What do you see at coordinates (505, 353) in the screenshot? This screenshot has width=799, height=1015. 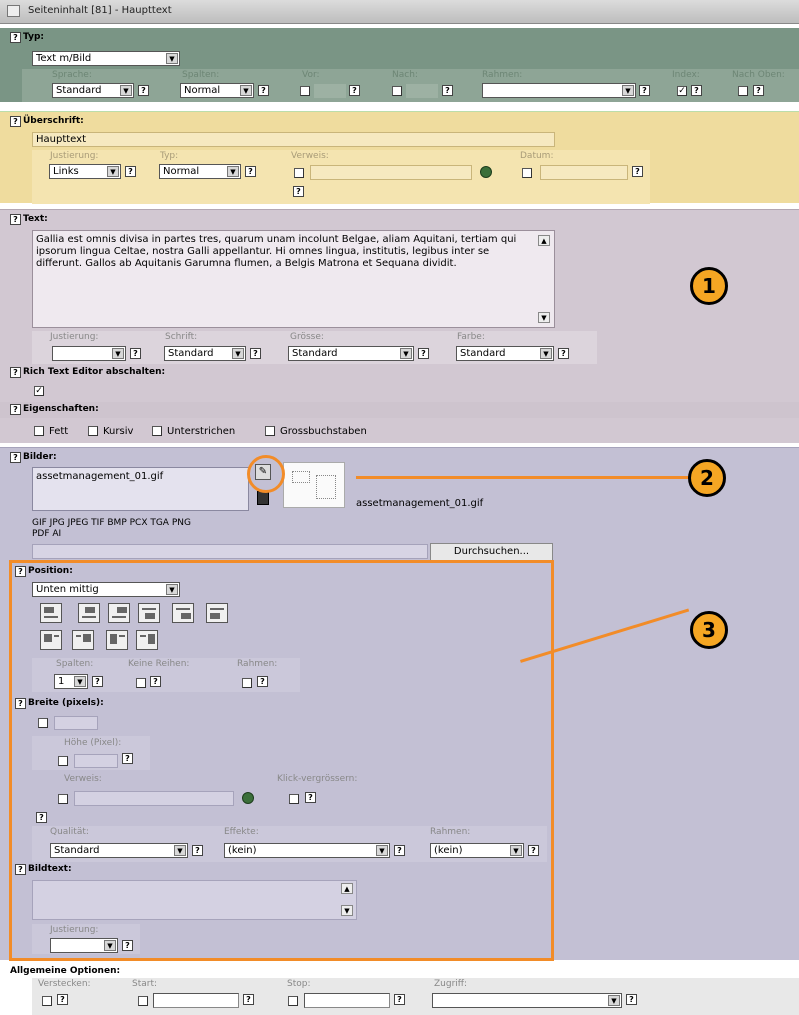 I see `farbe-select: Standard ▼` at bounding box center [505, 353].